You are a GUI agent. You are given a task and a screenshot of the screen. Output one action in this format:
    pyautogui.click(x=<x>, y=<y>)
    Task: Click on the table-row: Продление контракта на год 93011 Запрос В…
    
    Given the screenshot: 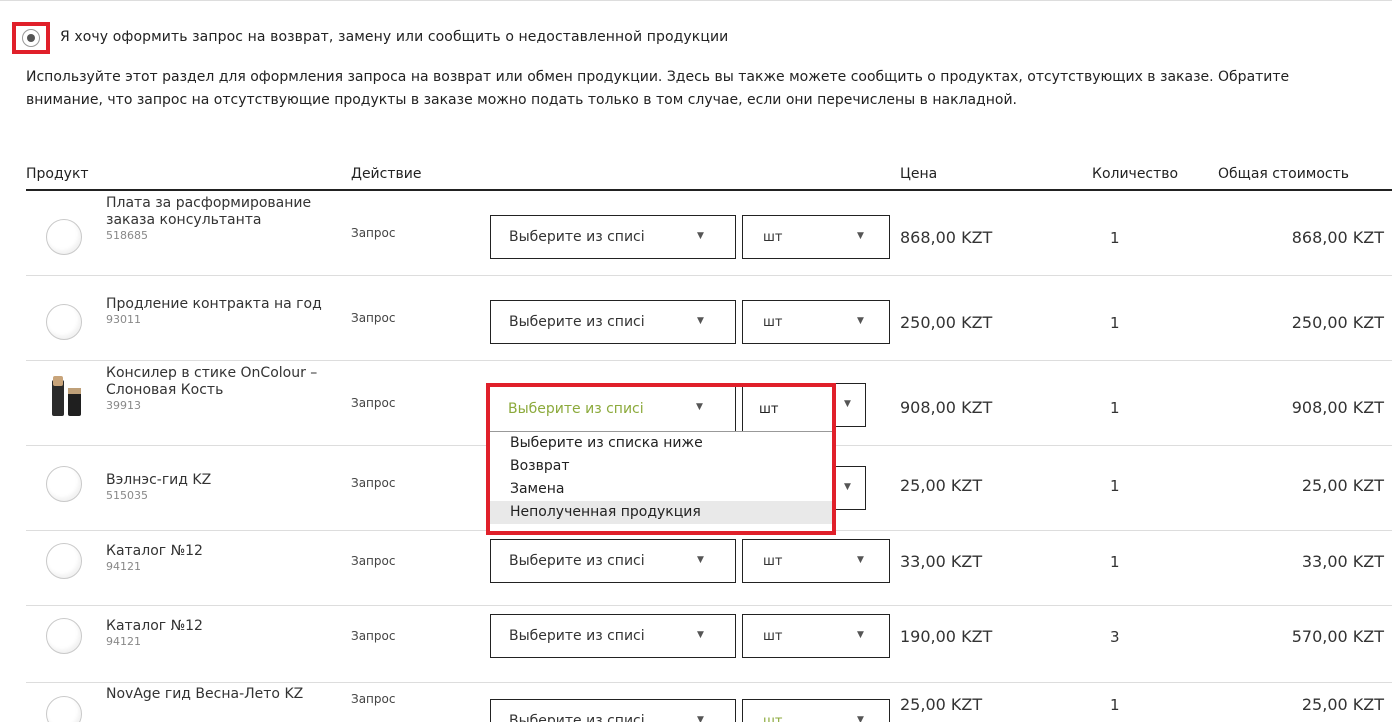 What is the action you would take?
    pyautogui.click(x=709, y=318)
    